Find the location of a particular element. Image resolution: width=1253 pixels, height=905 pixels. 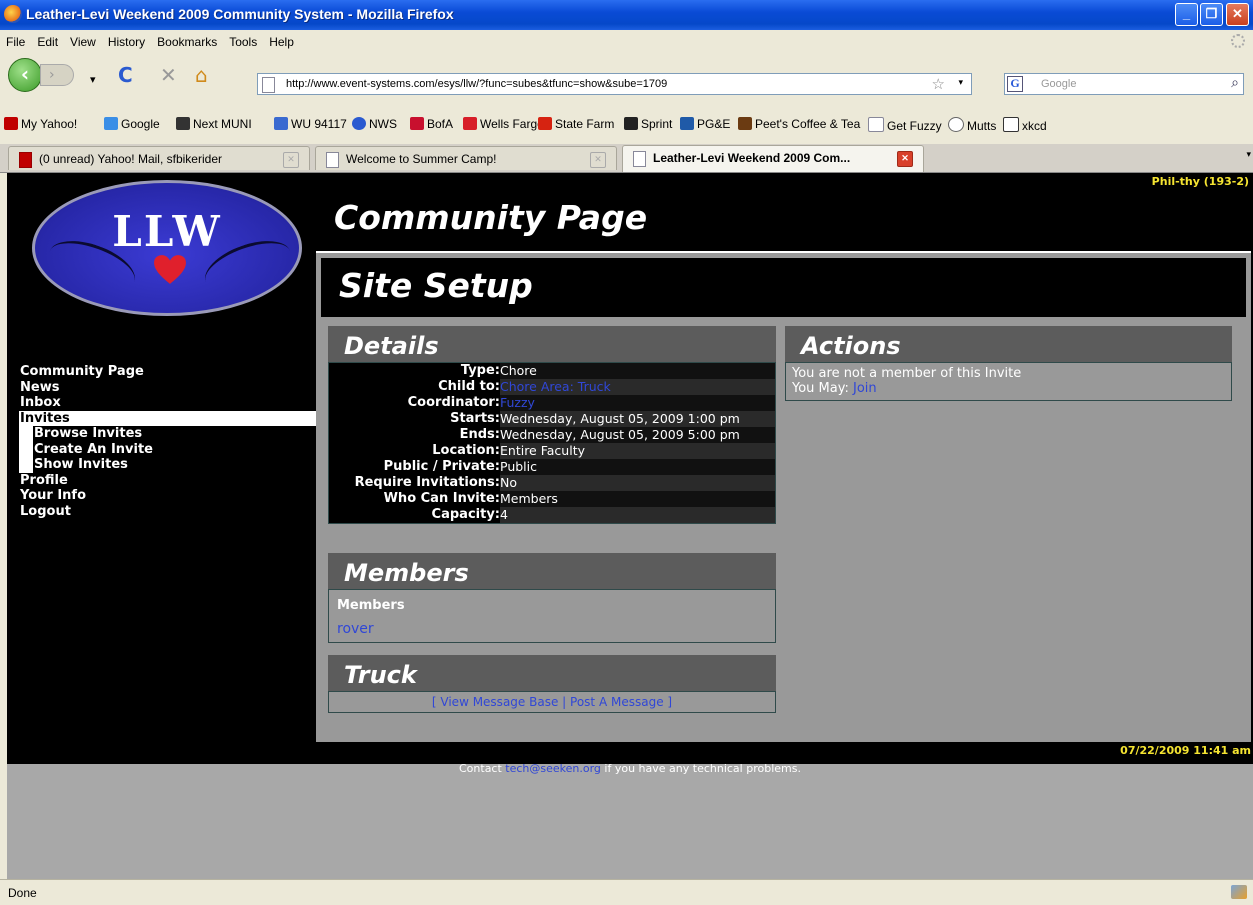

nav-browse-invites: Browse Invites is located at coordinates (175, 434).